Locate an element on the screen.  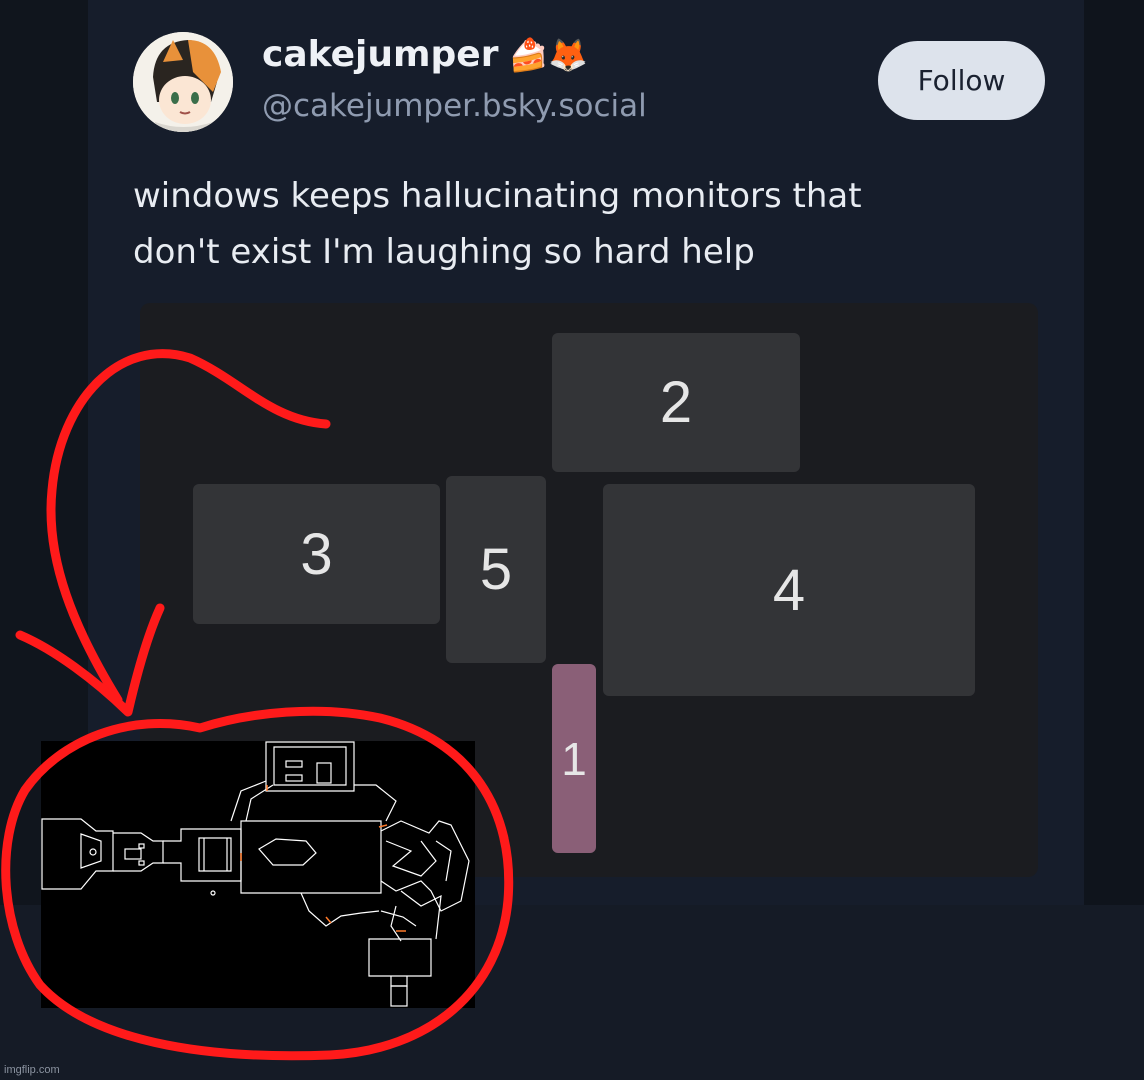
right-gutter is located at coordinates (1114, 452).